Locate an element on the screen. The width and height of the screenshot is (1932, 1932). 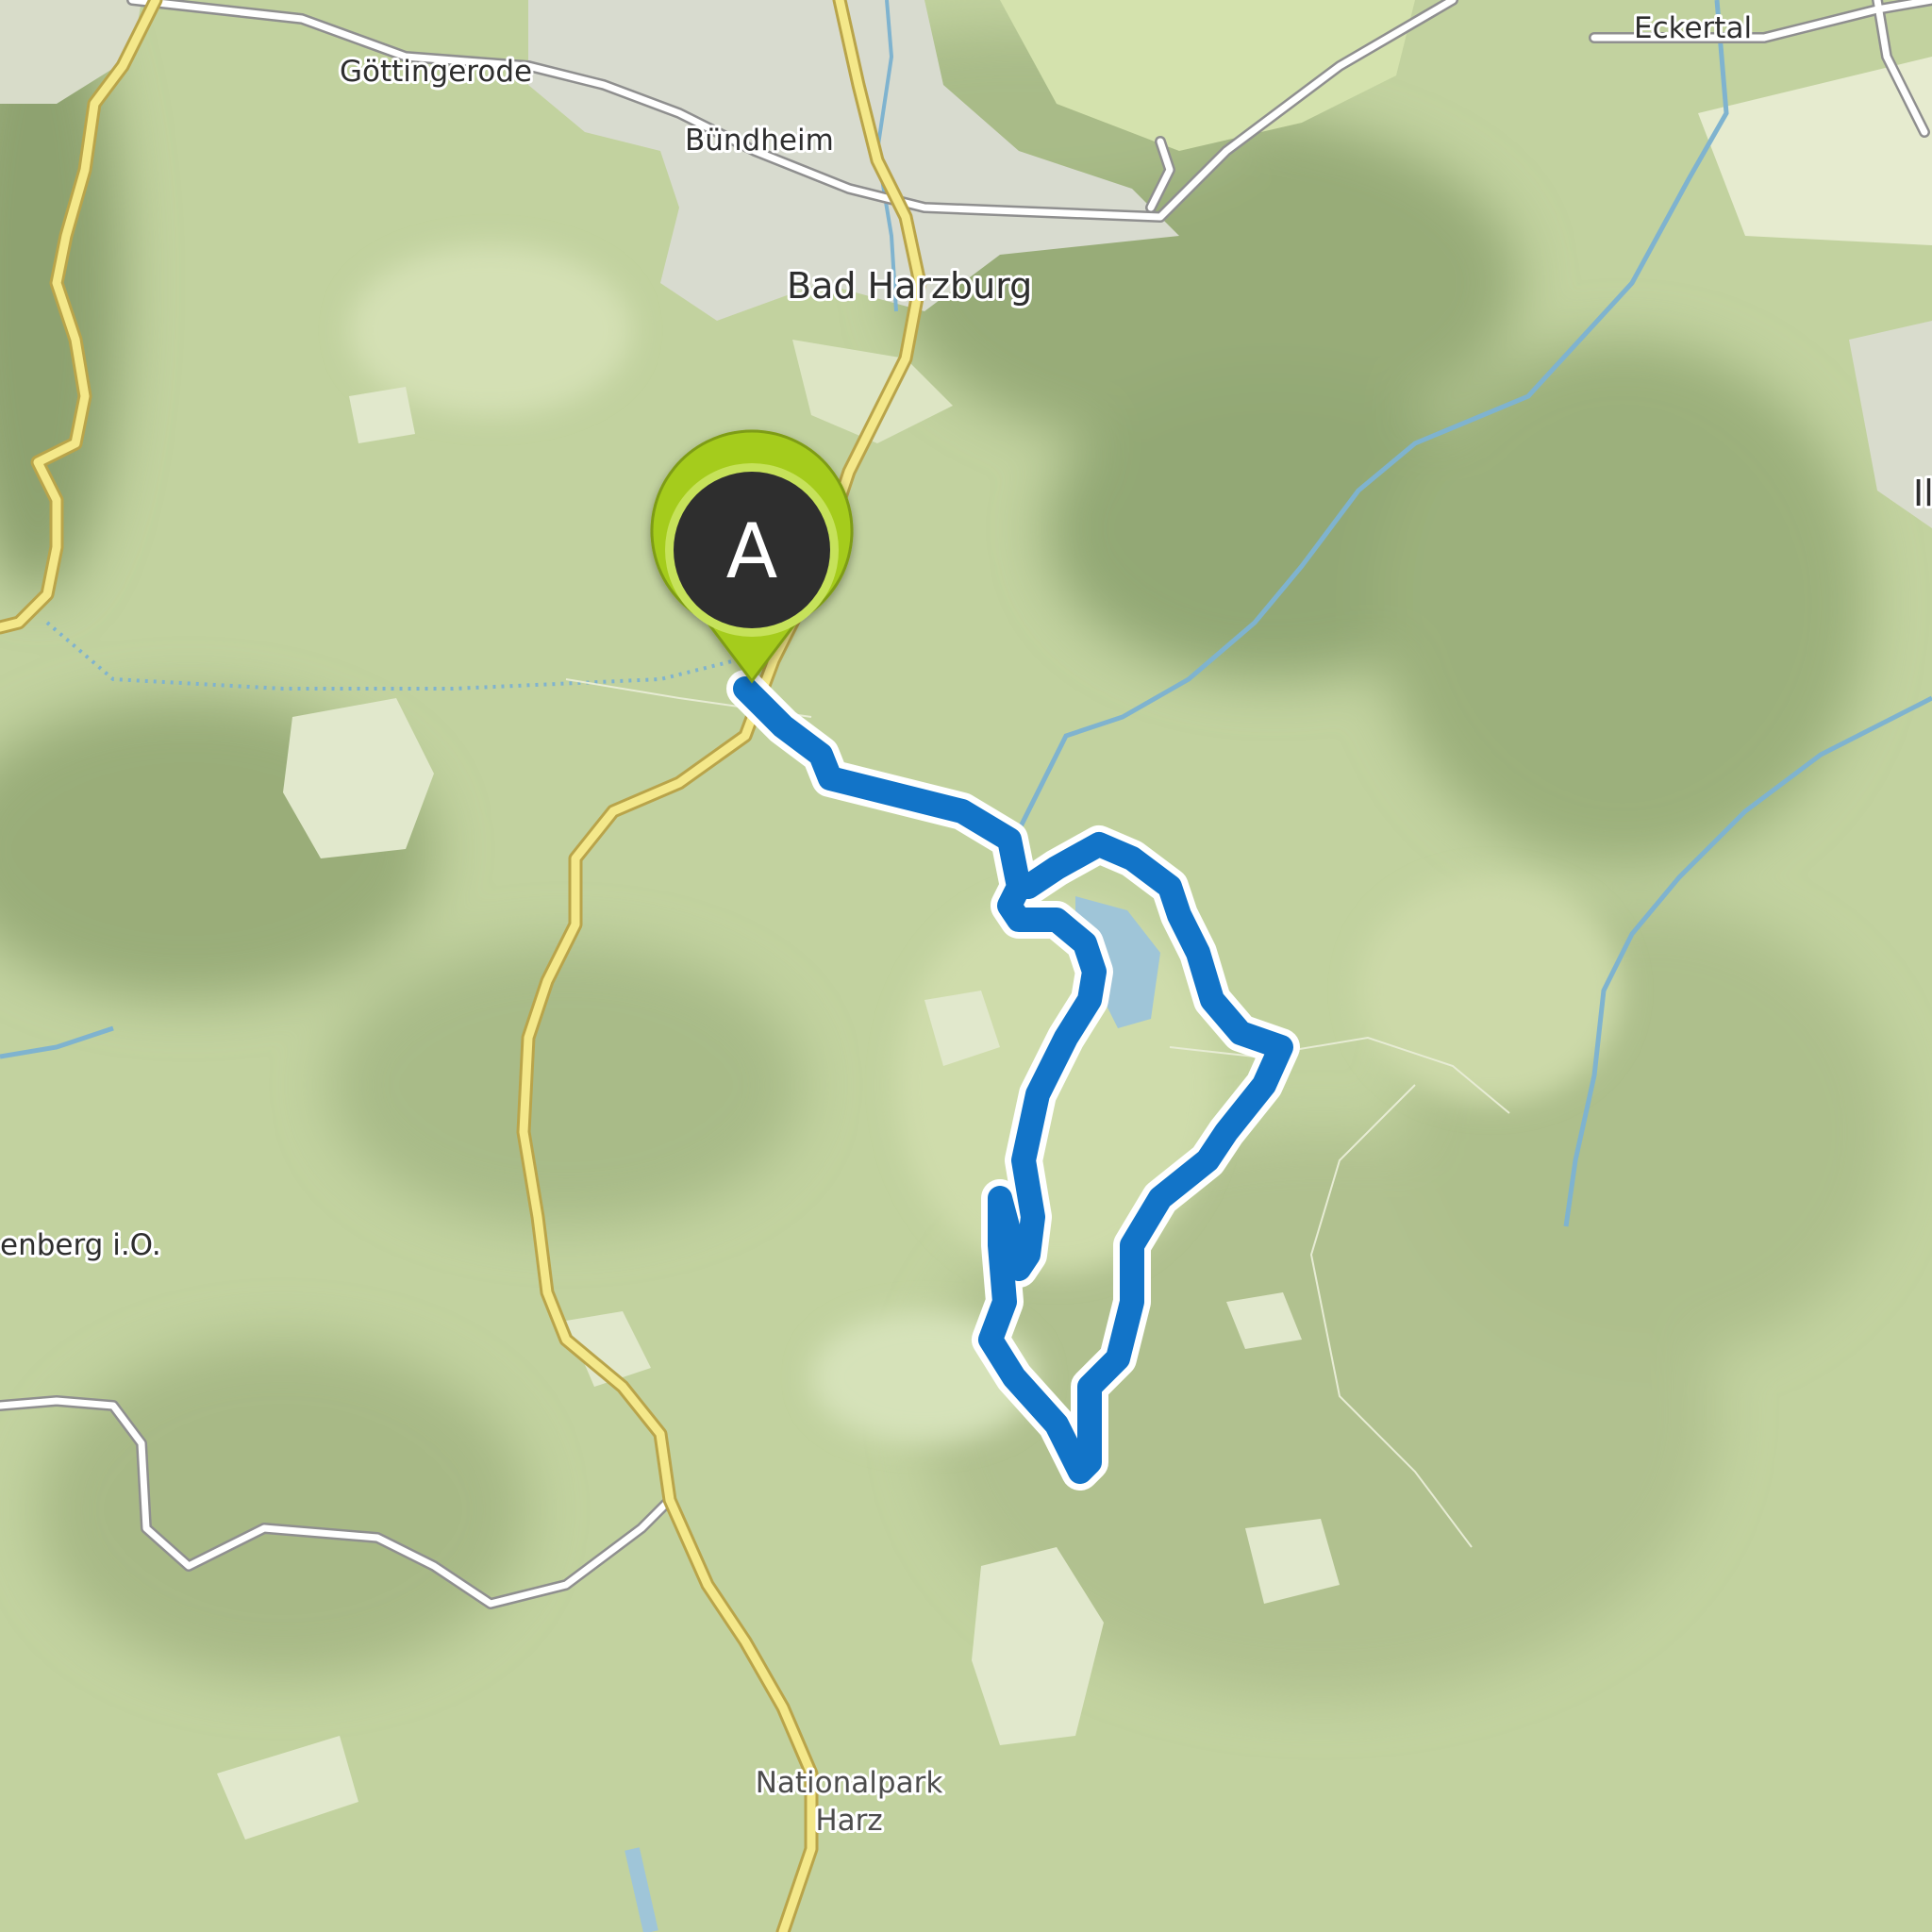
label-ilse: Ilse is located at coordinates (1922, 494).